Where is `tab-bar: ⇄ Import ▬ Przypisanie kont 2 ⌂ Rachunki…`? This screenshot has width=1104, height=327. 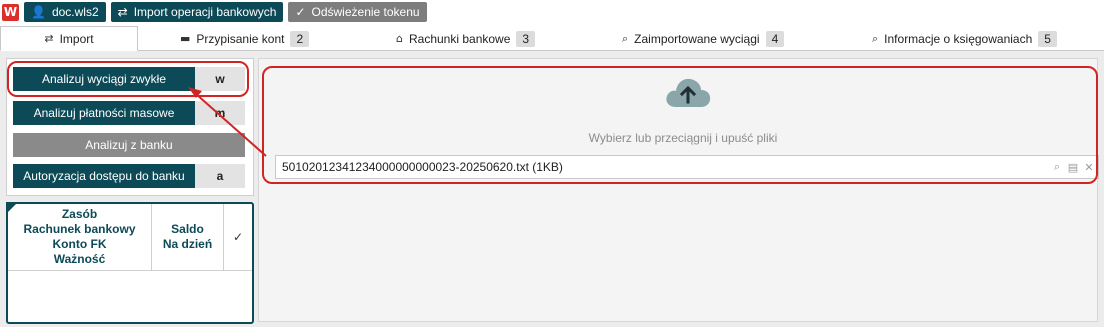
tab-bar: ⇄ Import ▬ Przypisanie kont 2 ⌂ Rachunki… is located at coordinates (552, 38).